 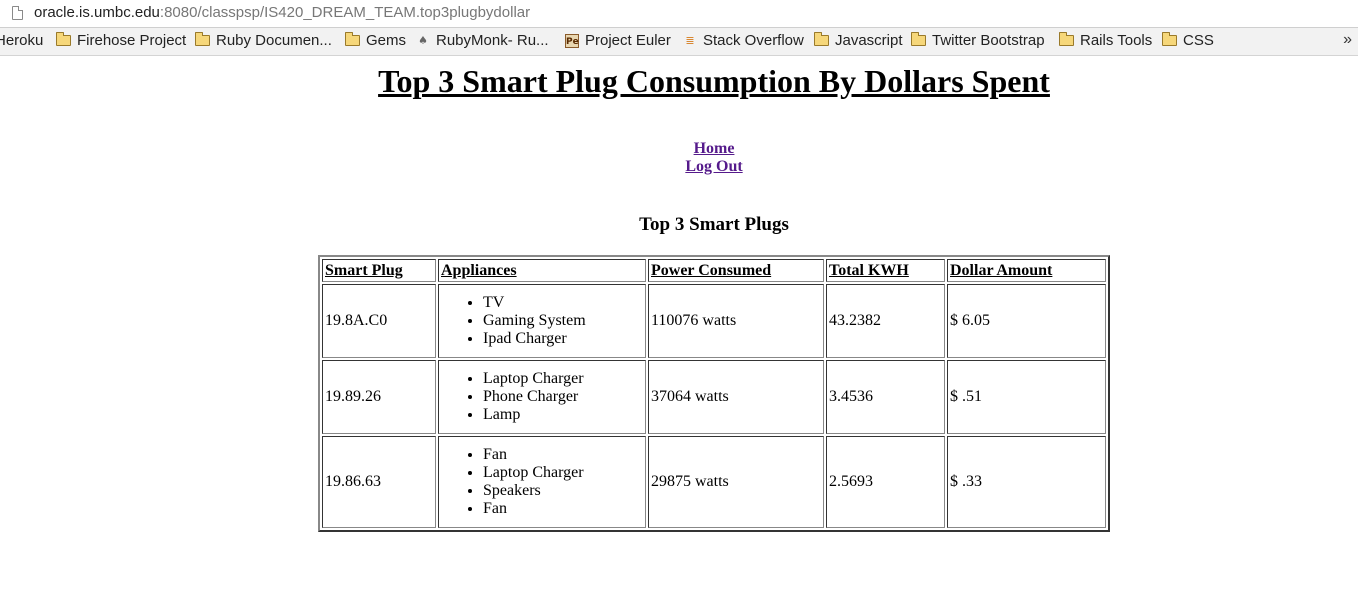 What do you see at coordinates (97, 12) in the screenshot?
I see `url-host: oracle.is.umbc.edu` at bounding box center [97, 12].